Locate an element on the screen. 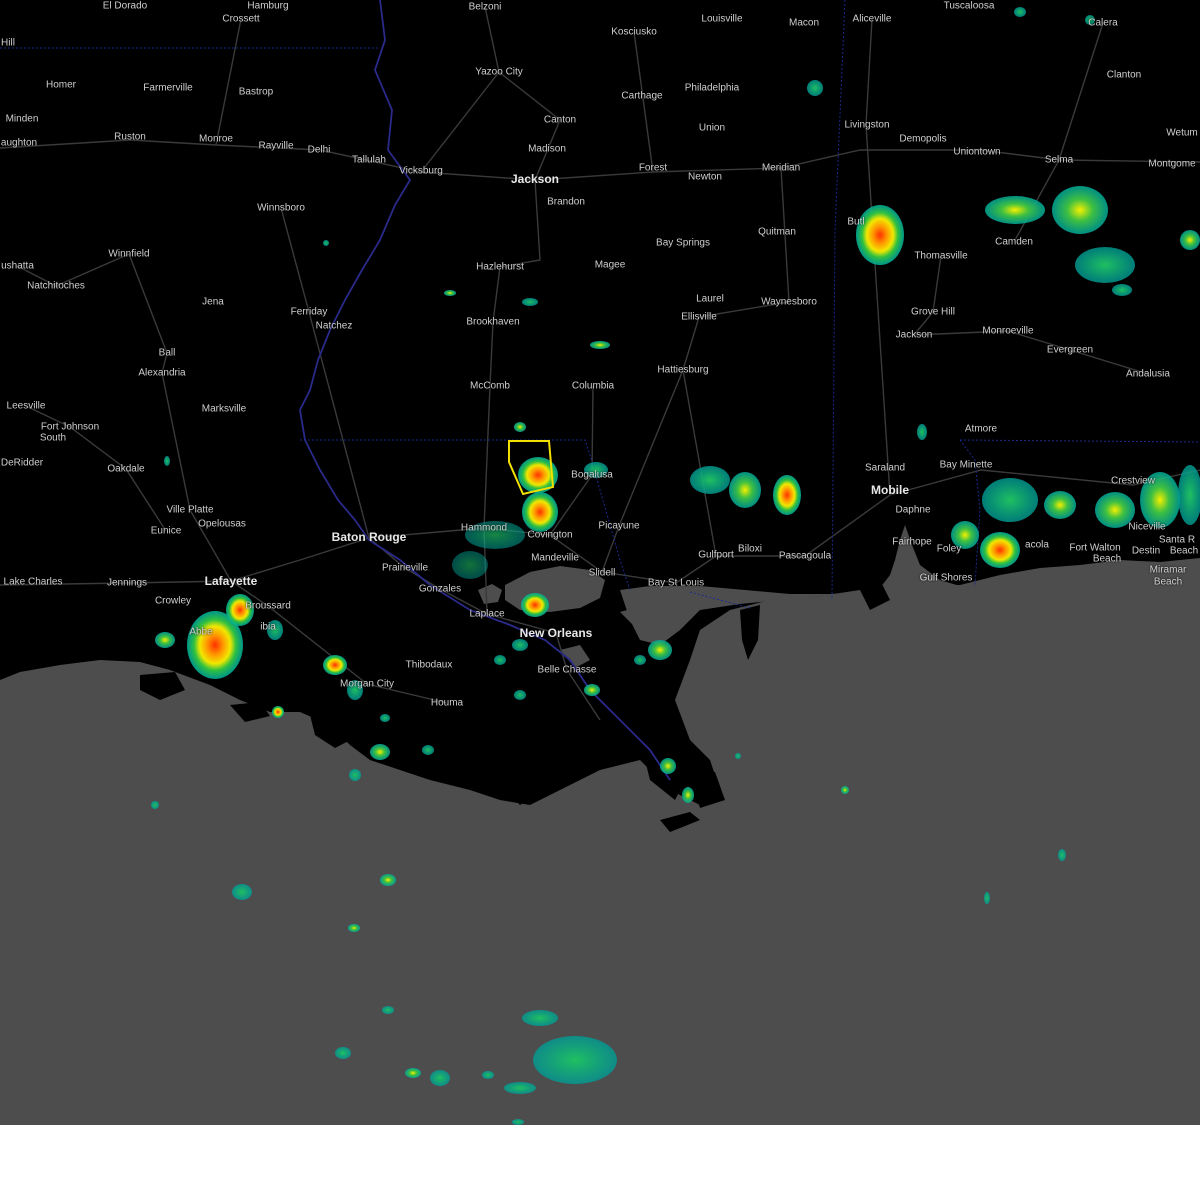  city-label: Gonzales is located at coordinates (440, 589).